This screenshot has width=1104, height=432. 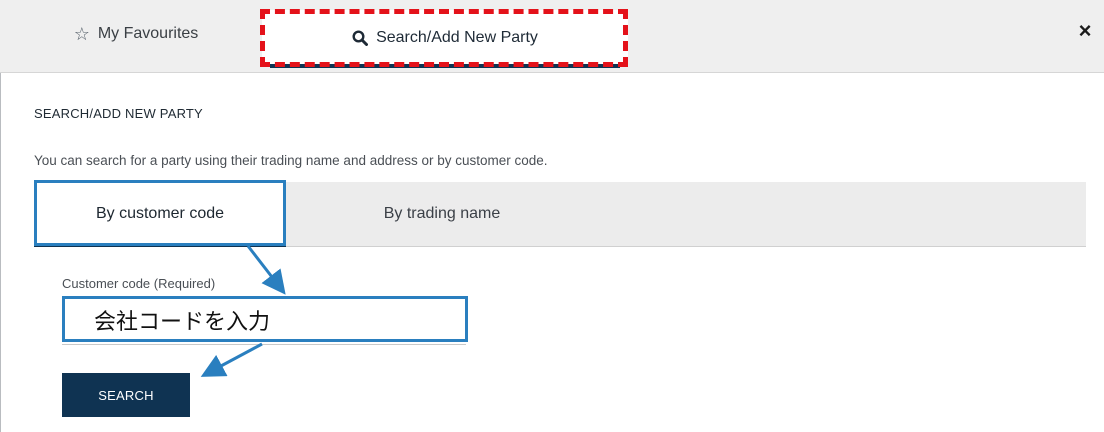 What do you see at coordinates (1085, 31) in the screenshot?
I see `close-icon: ×` at bounding box center [1085, 31].